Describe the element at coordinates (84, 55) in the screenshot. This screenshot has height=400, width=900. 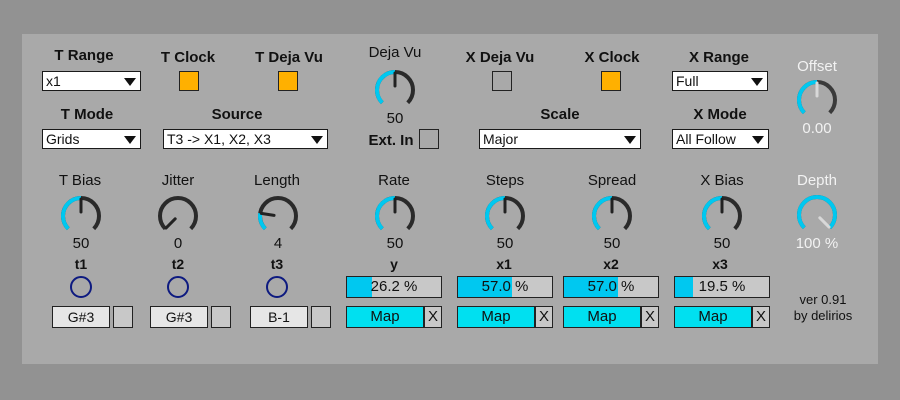
I see `t-range-label: T Range` at that location.